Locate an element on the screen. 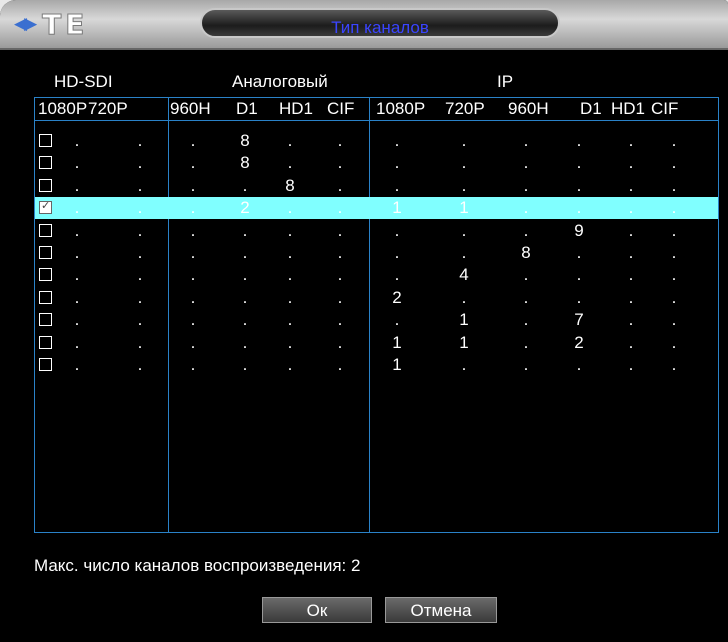 Image resolution: width=728 pixels, height=642 pixels. column-header: D1 is located at coordinates (247, 108).